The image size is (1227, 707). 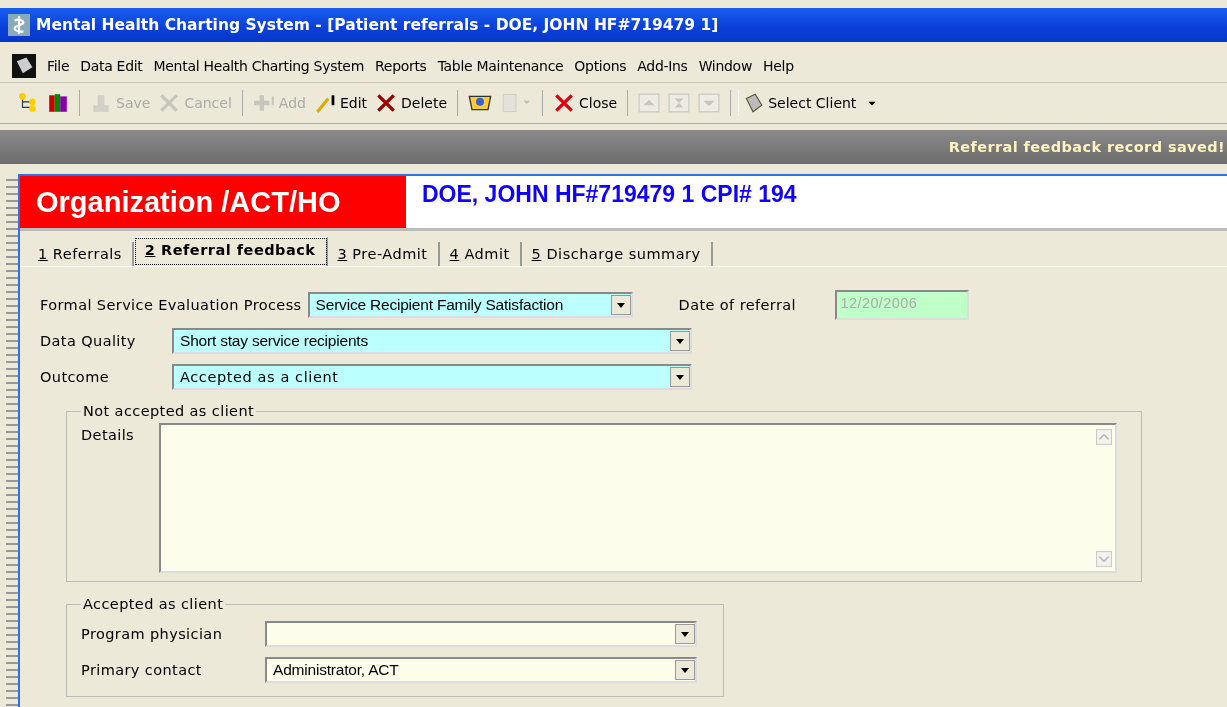 What do you see at coordinates (1086, 147) in the screenshot?
I see `status-message: Referral feedback record saved!` at bounding box center [1086, 147].